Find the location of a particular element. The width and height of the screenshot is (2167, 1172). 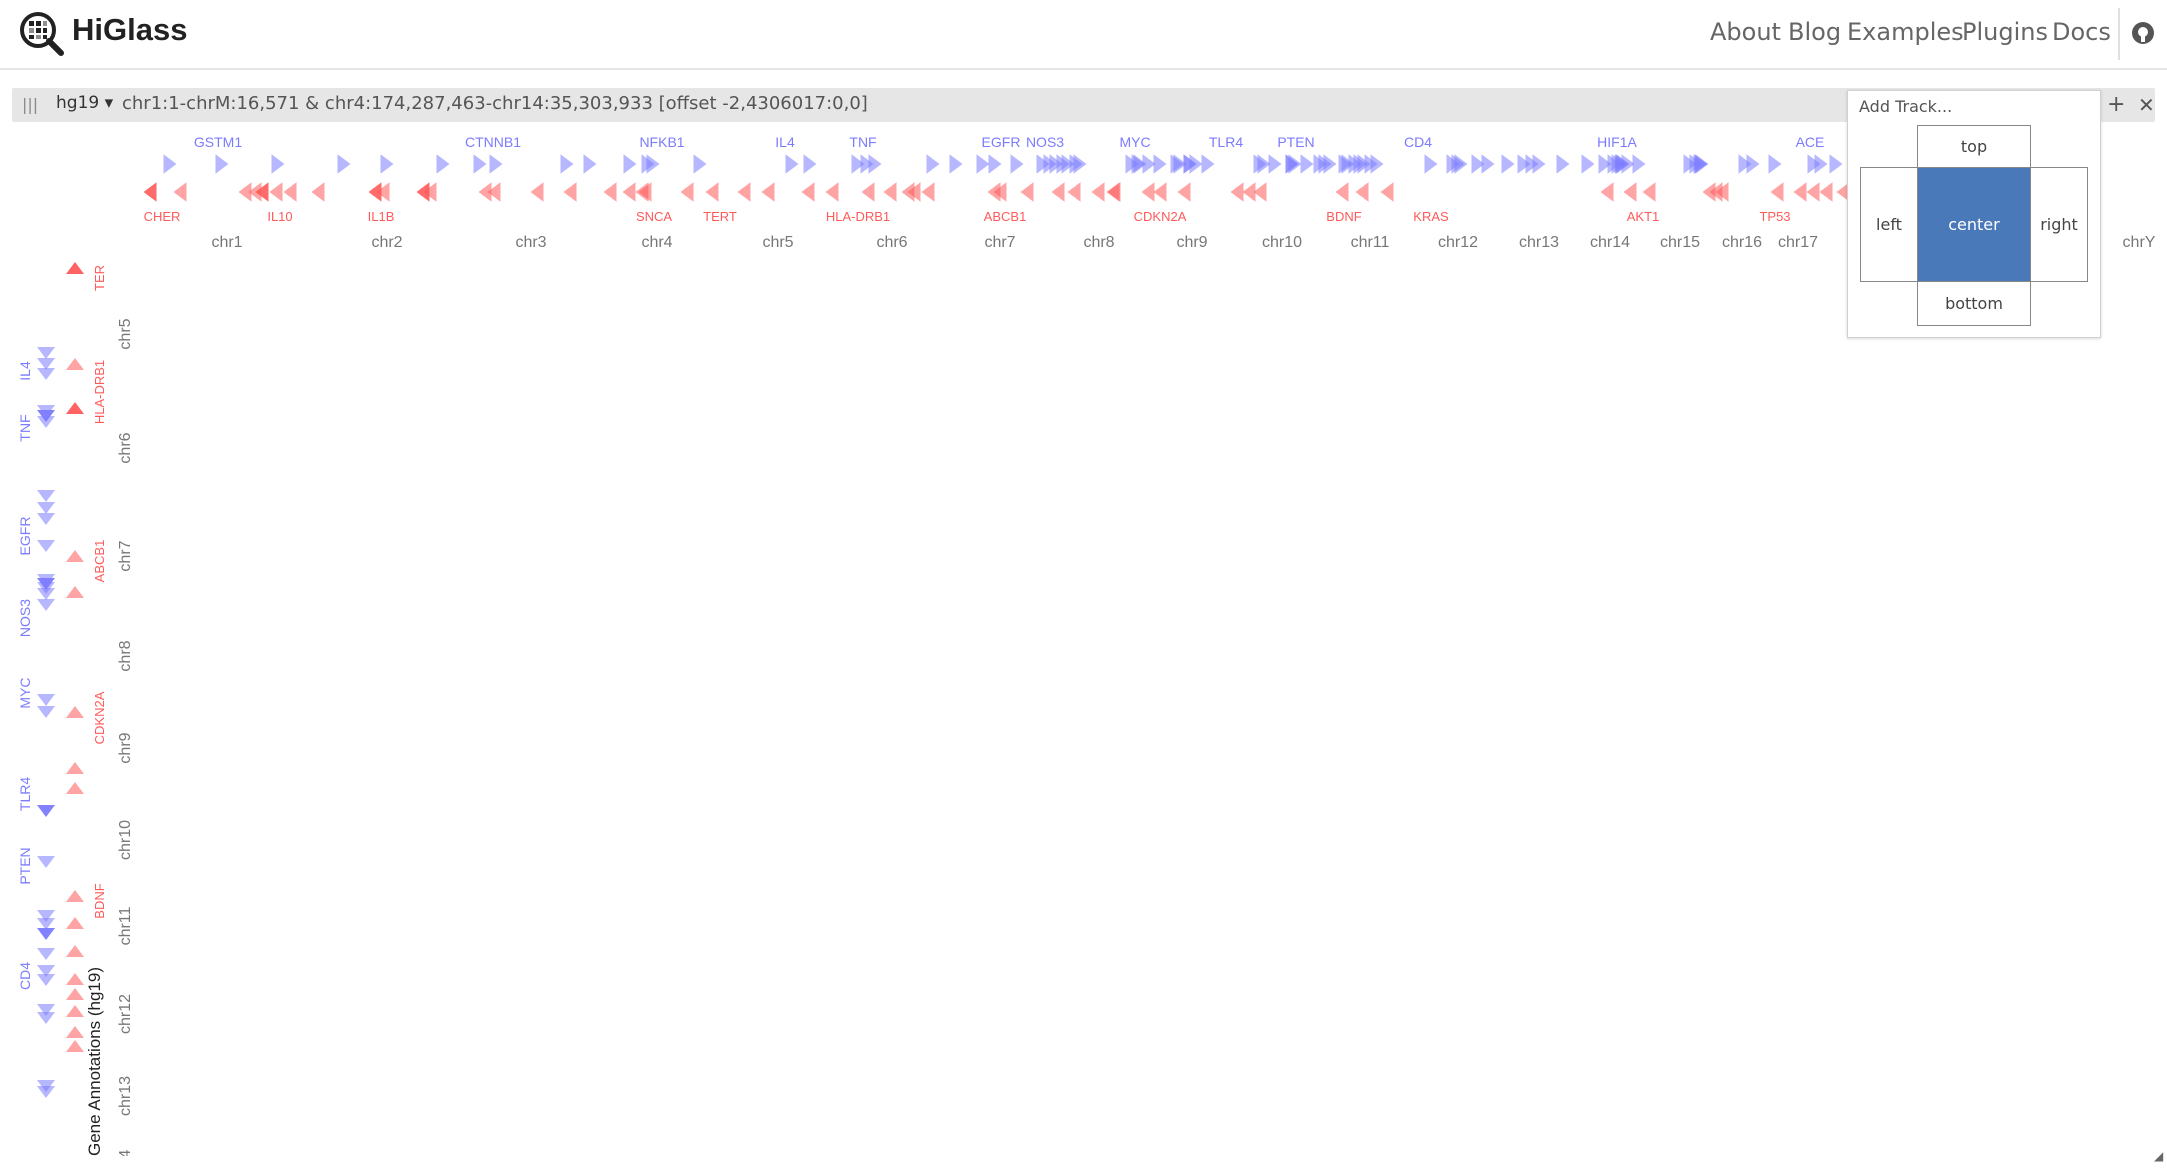

genome-assembly-select: hg19 ▾ is located at coordinates (84, 103).